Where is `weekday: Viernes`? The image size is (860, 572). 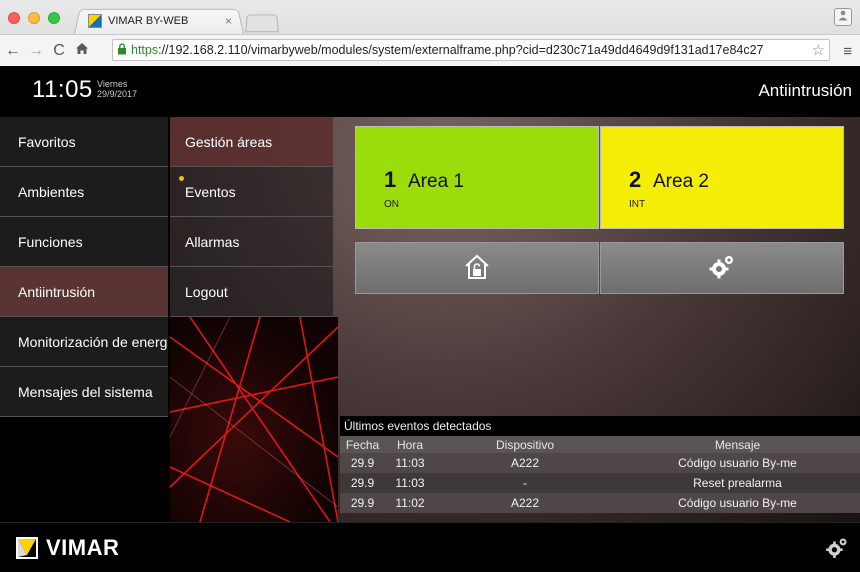 weekday: Viernes is located at coordinates (112, 84).